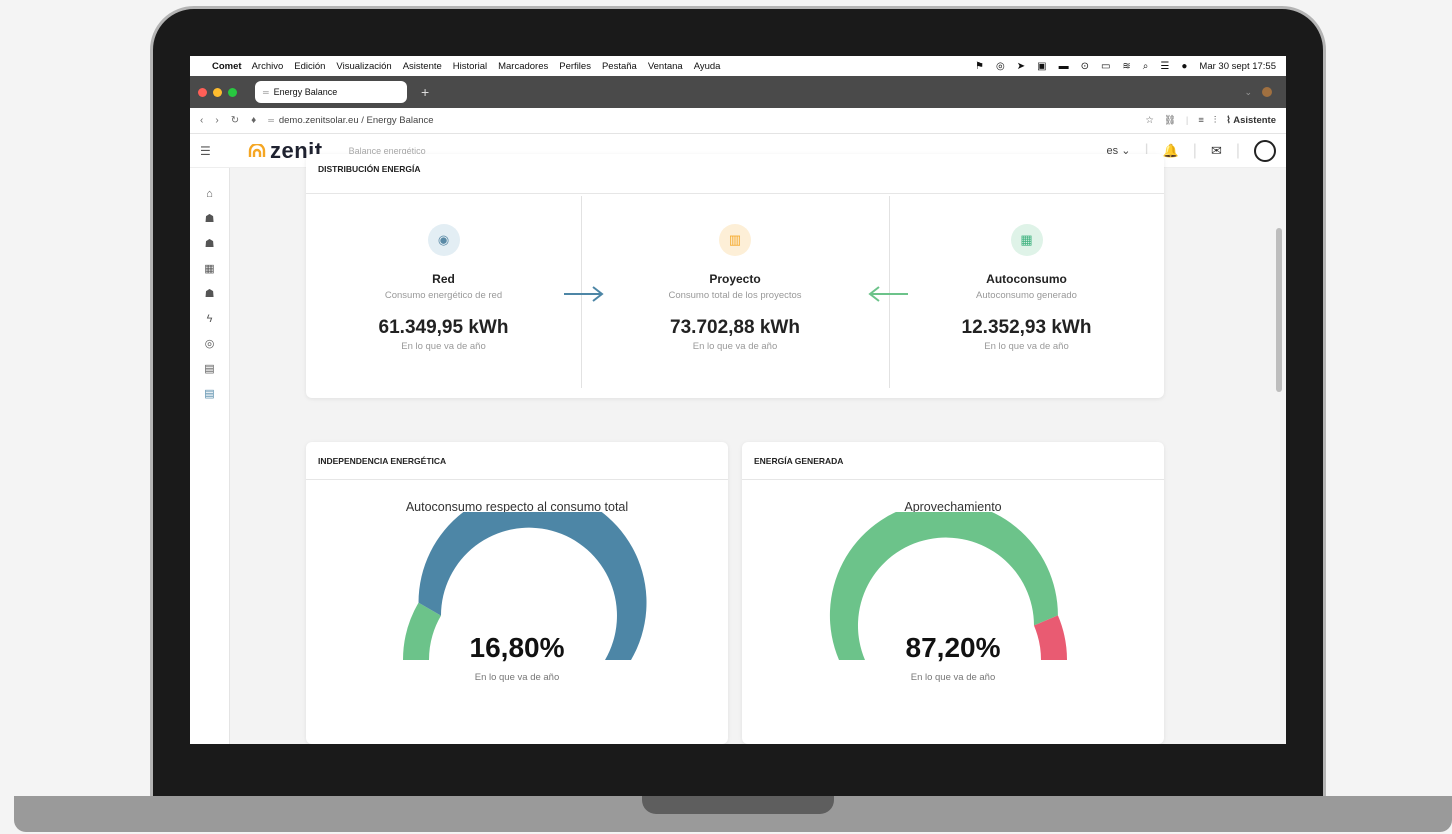  What do you see at coordinates (979, 66) in the screenshot?
I see `status-app-icon: ⚑` at bounding box center [979, 66].